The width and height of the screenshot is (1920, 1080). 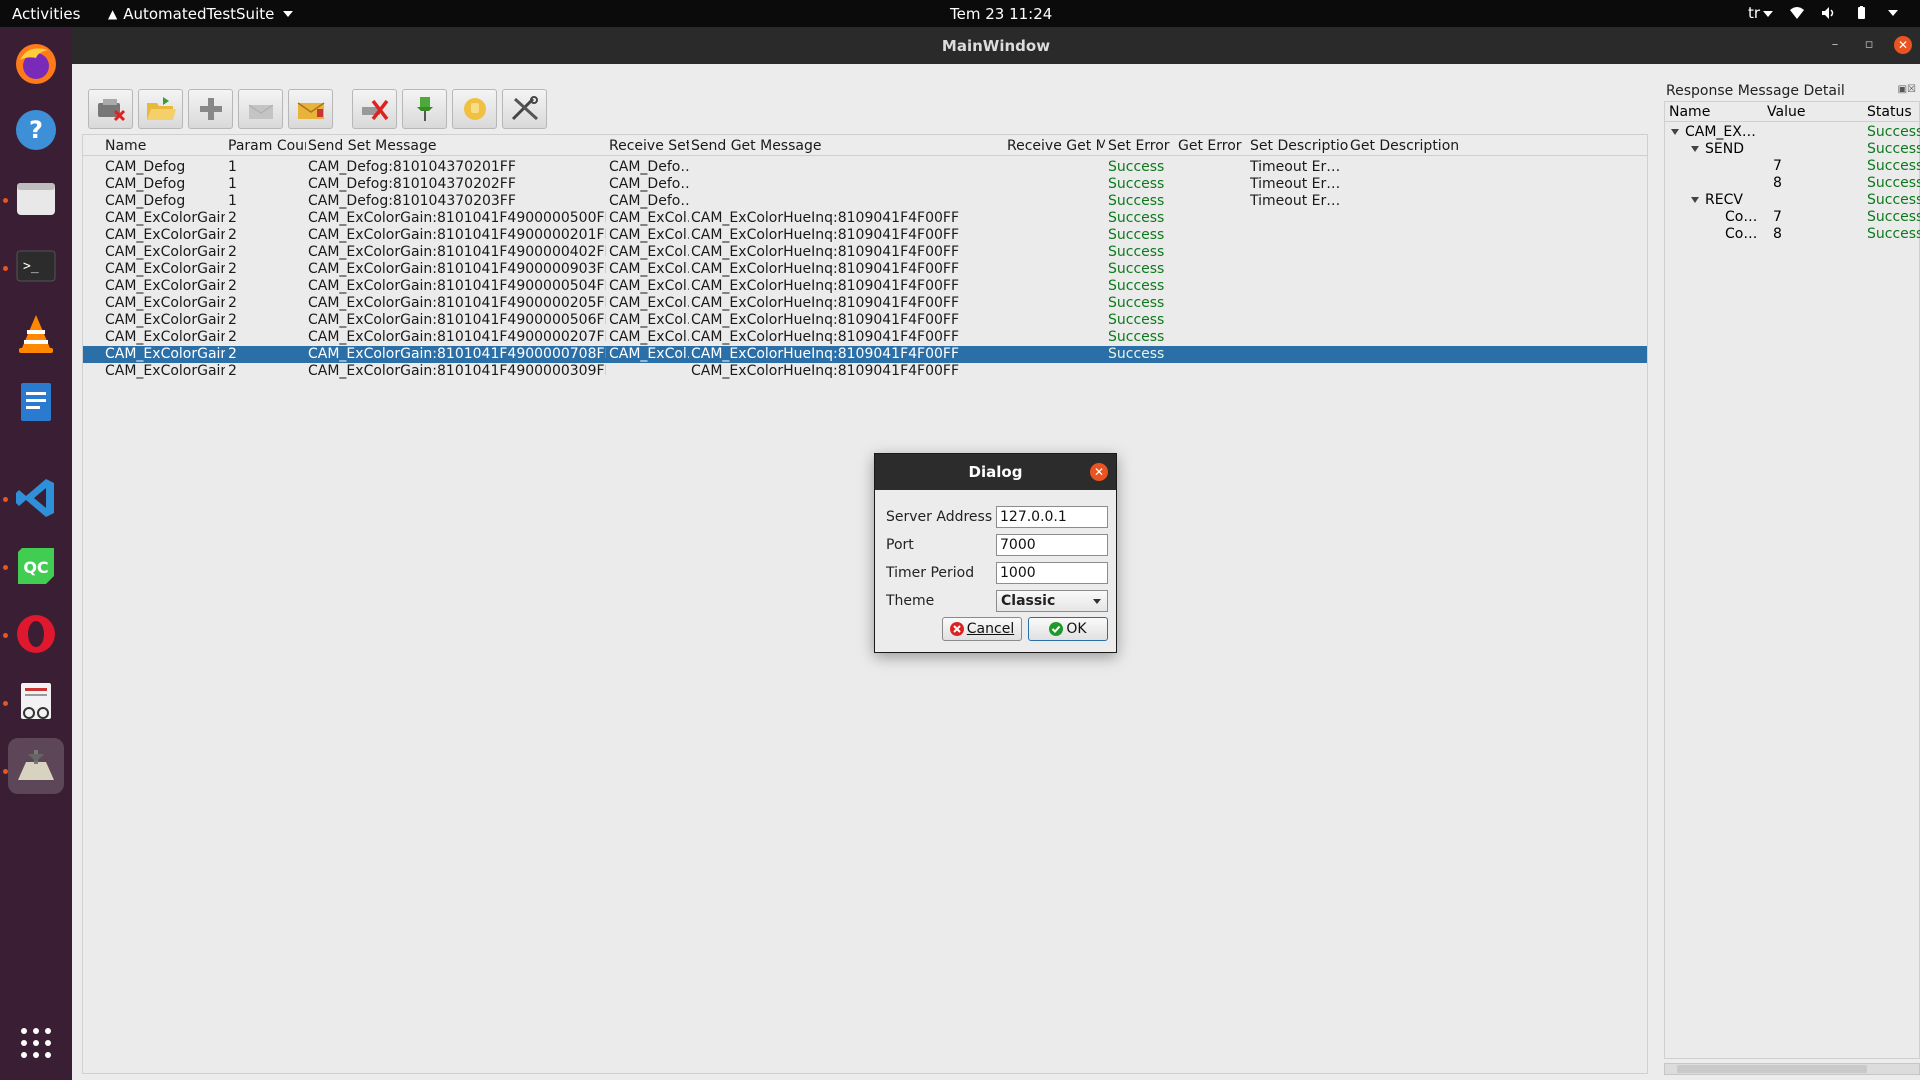 I want to click on panel-buttons: ▣☒, so click(x=1907, y=89).